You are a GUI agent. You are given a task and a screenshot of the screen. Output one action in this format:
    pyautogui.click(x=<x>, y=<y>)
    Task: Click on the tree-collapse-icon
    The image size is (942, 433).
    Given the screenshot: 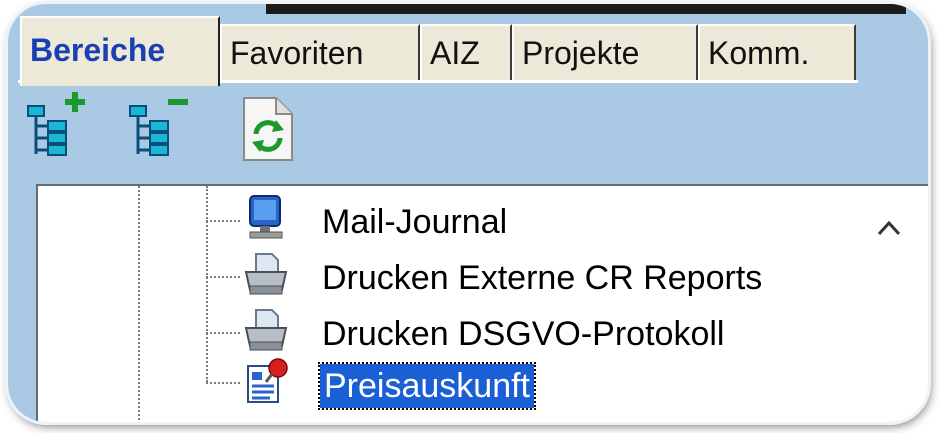 What is the action you would take?
    pyautogui.click(x=158, y=127)
    